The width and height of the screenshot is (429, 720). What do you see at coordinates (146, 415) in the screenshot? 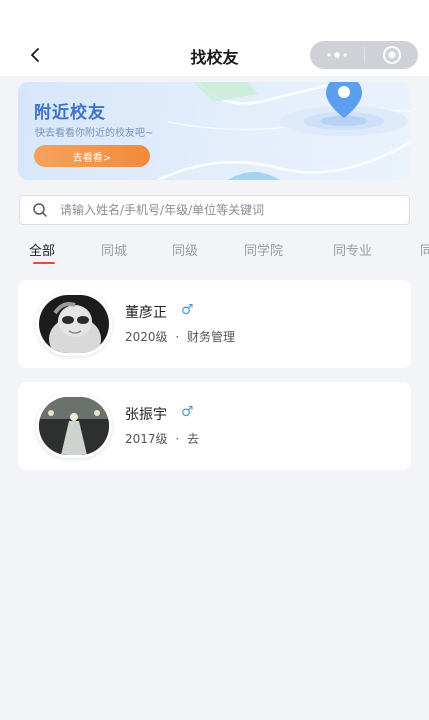
I see `alumni-name: 张振宇` at bounding box center [146, 415].